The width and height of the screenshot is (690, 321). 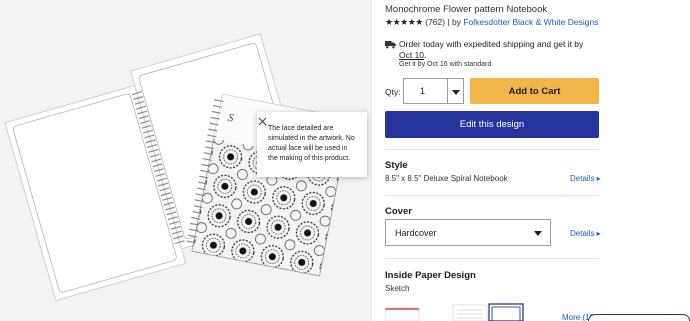 What do you see at coordinates (435, 22) in the screenshot?
I see `review-count: (762)` at bounding box center [435, 22].